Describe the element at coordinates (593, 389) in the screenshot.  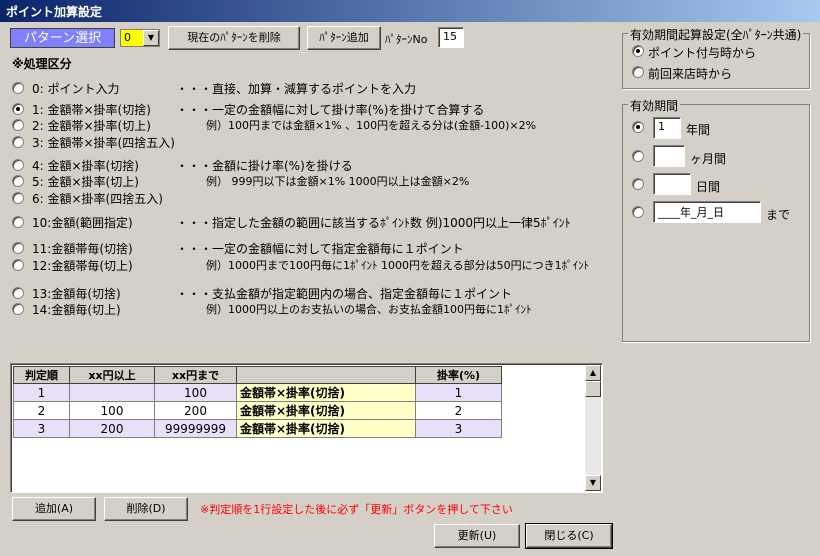
I see `scroll-thumb` at that location.